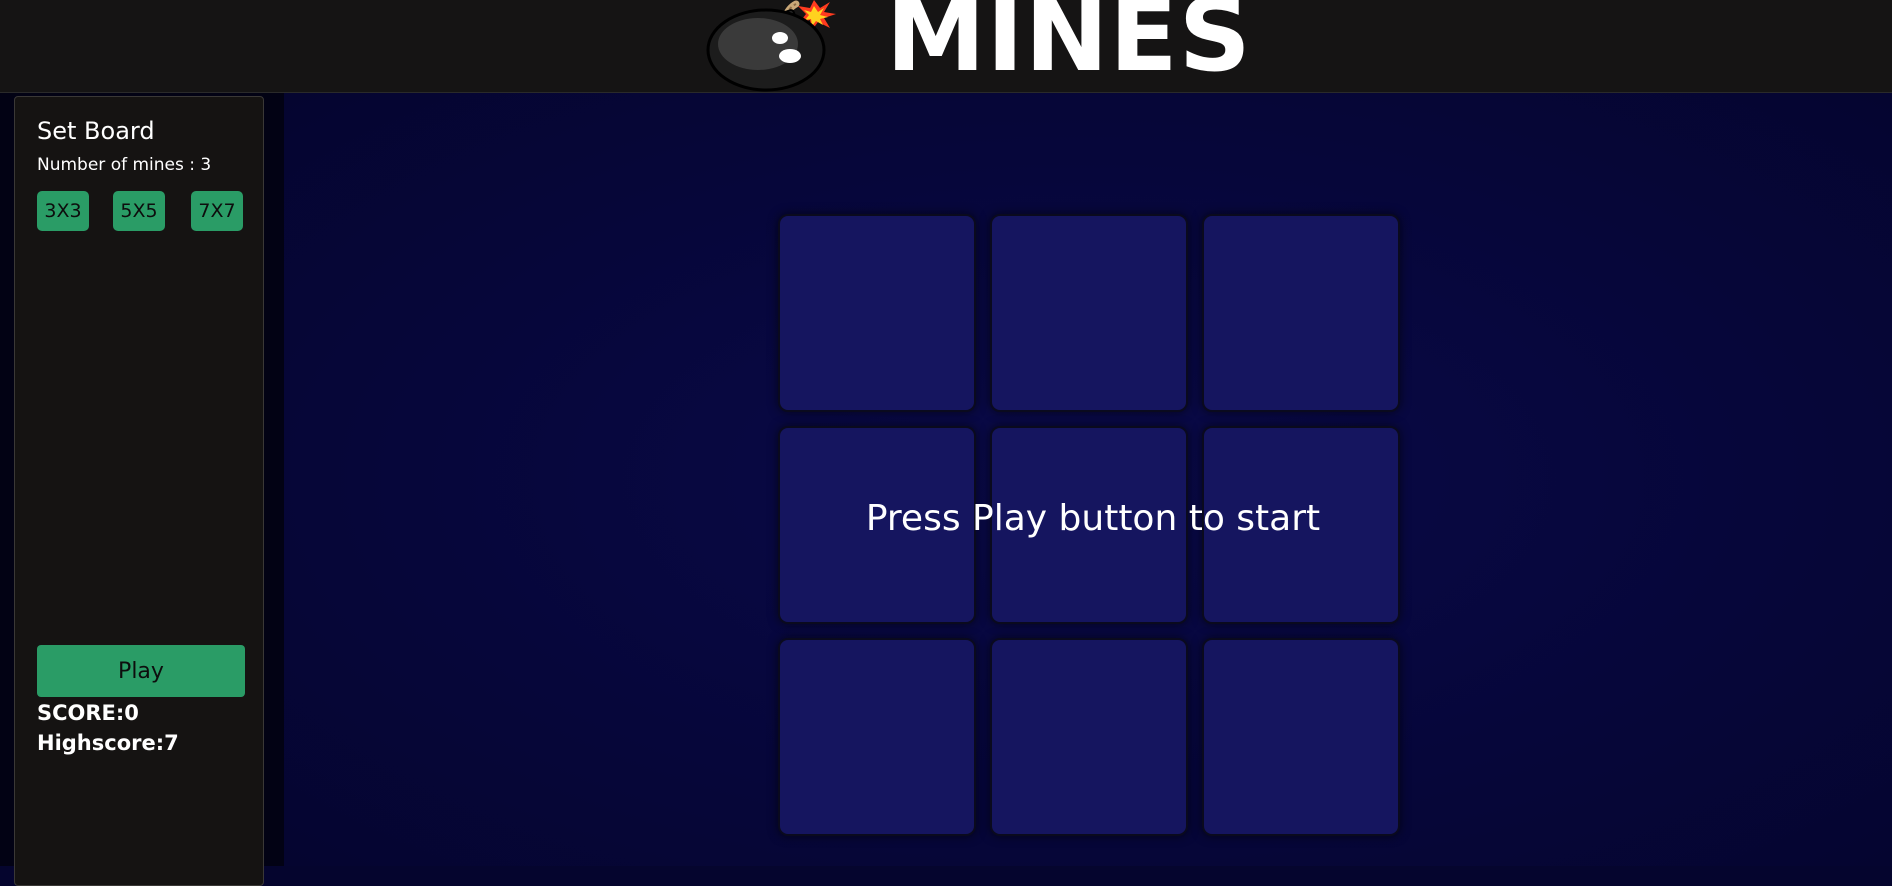 This screenshot has height=886, width=1892. I want to click on bomb-icon, so click(771, 46).